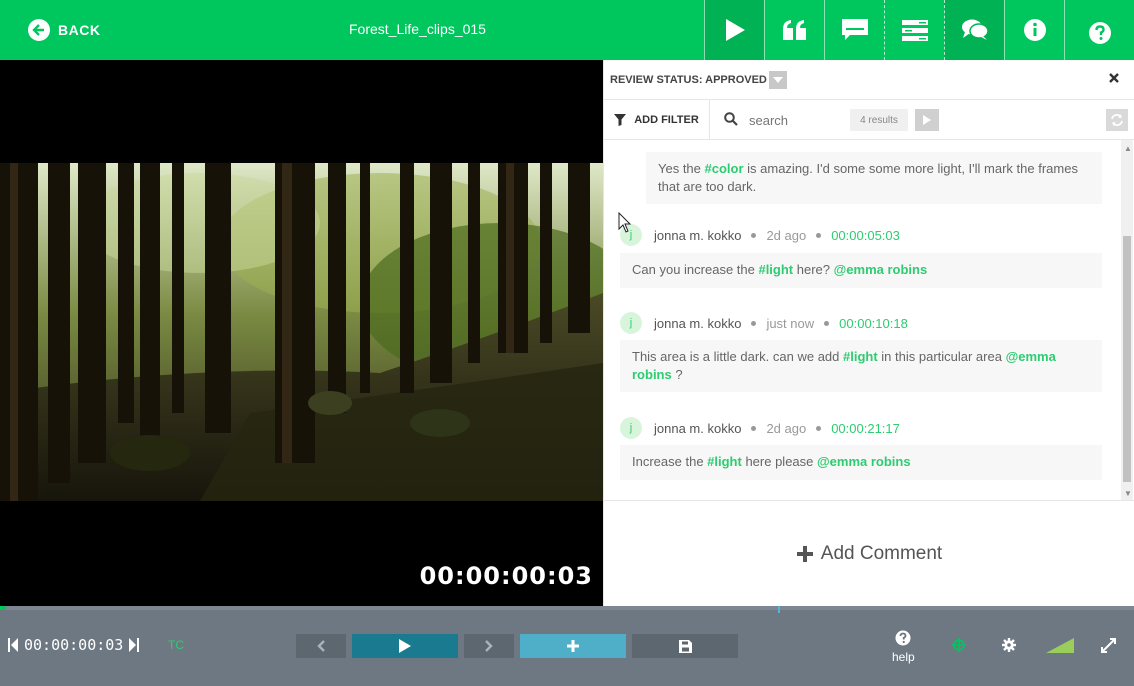  I want to click on expand-icon, so click(1108, 645).